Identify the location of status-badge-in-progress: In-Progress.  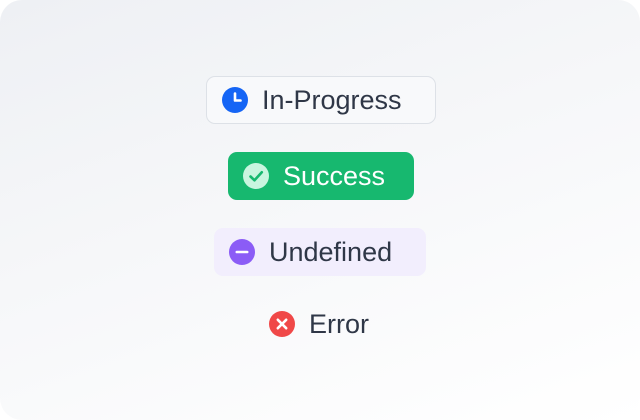
(321, 100).